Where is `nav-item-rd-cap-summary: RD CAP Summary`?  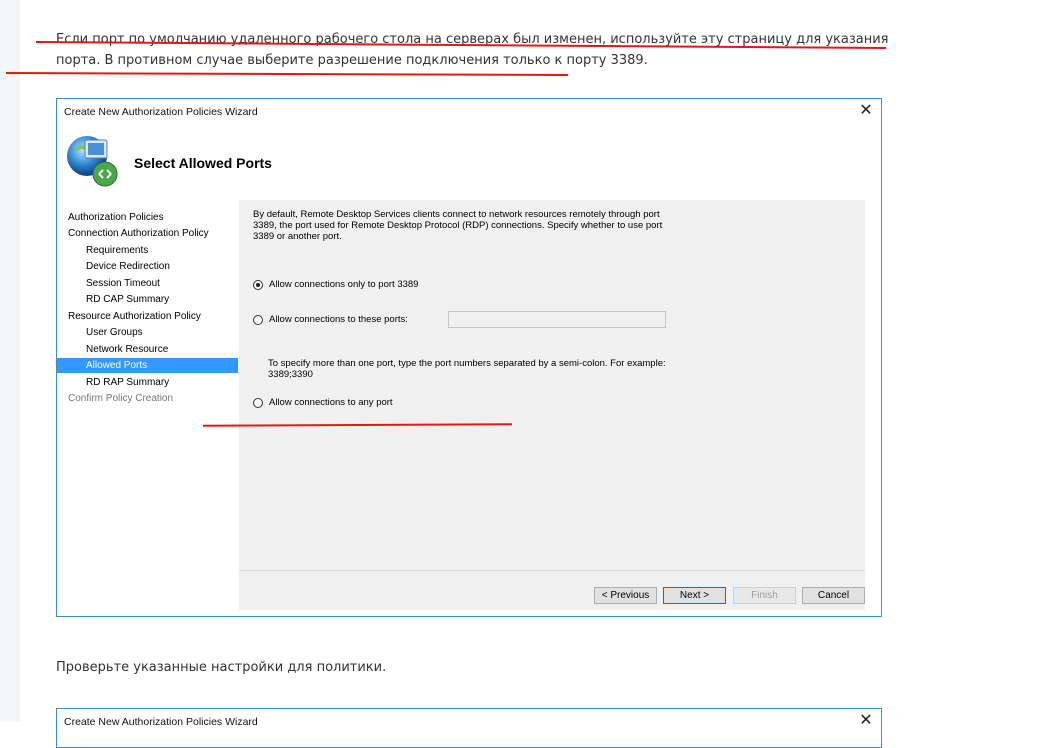 nav-item-rd-cap-summary: RD CAP Summary is located at coordinates (127, 299).